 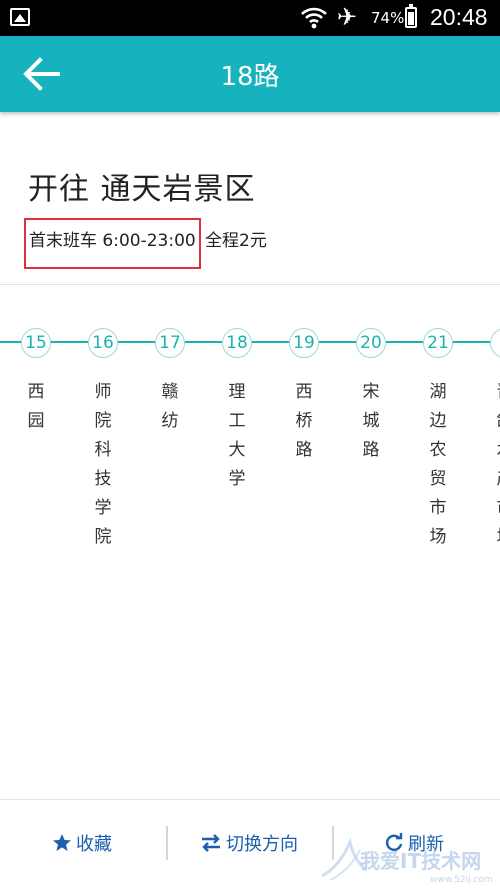 What do you see at coordinates (236, 241) in the screenshot?
I see `route-fare: 全程2元` at bounding box center [236, 241].